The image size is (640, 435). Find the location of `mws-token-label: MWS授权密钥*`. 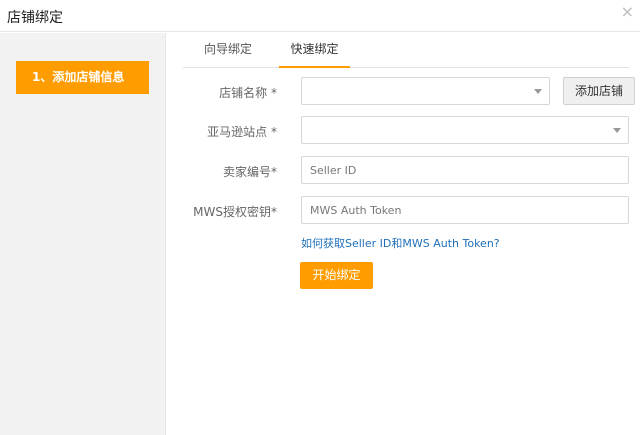

mws-token-label: MWS授权密钥* is located at coordinates (235, 212).